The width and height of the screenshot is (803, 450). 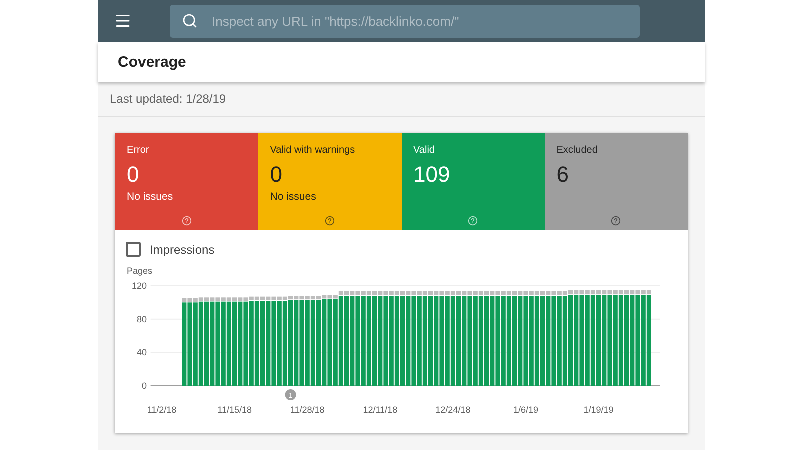 I want to click on menu-icon, so click(x=123, y=21).